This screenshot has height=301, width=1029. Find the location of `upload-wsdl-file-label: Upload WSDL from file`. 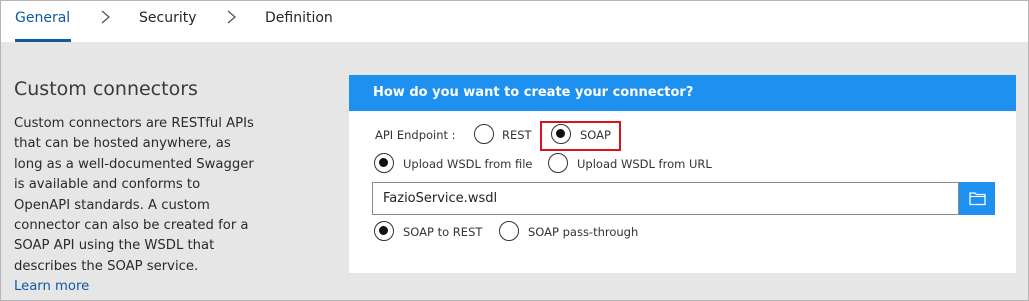

upload-wsdl-file-label: Upload WSDL from file is located at coordinates (467, 164).